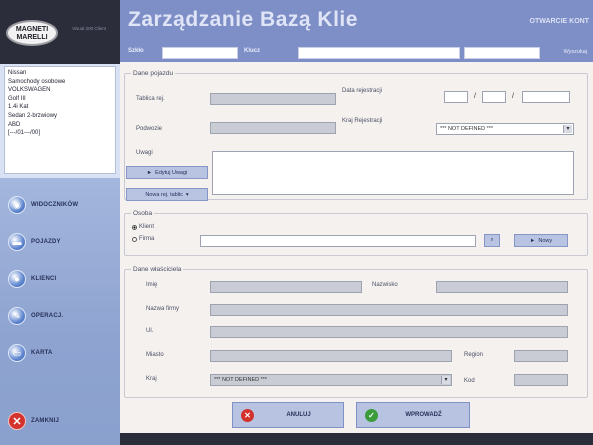 The image size is (593, 445). I want to click on confirm-button: ✓ WPROWADŹ, so click(413, 415).